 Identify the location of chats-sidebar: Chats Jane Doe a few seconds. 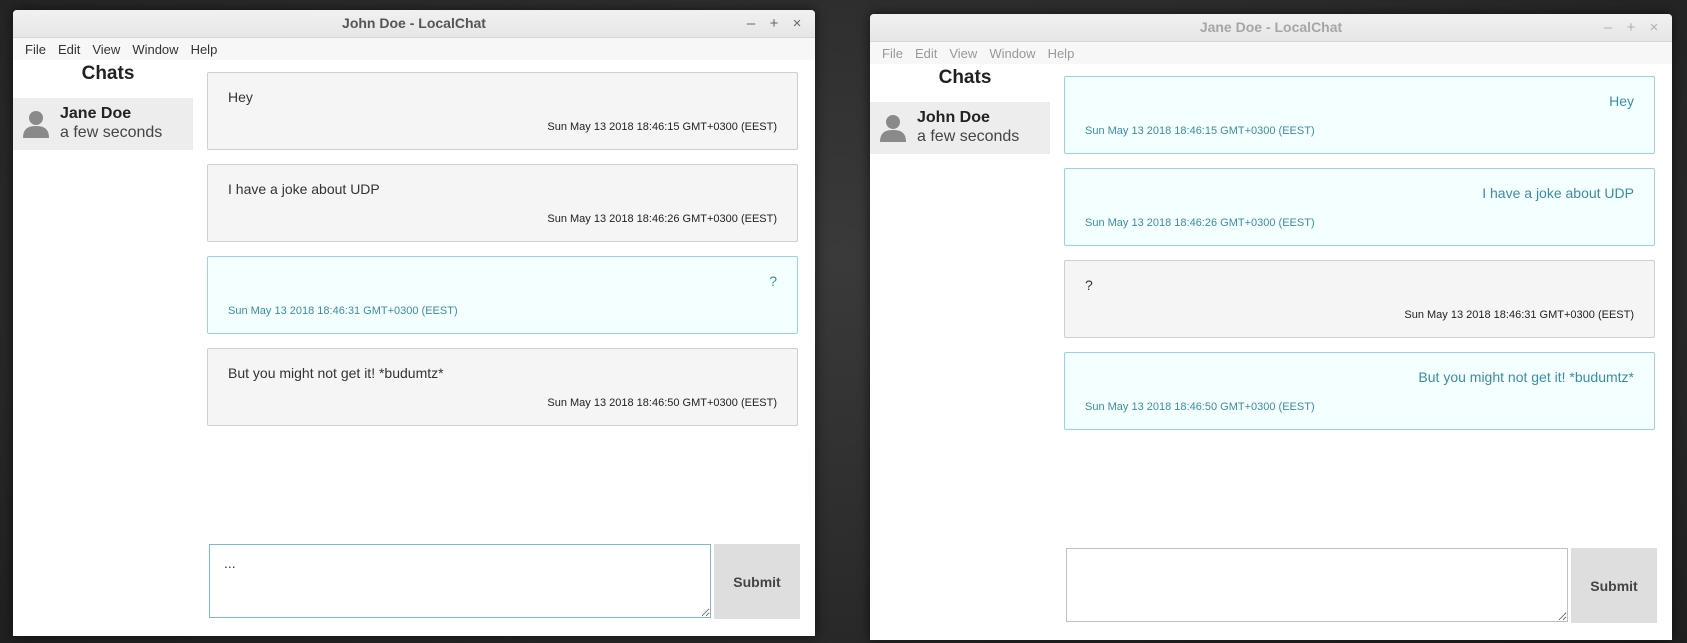
(103, 105).